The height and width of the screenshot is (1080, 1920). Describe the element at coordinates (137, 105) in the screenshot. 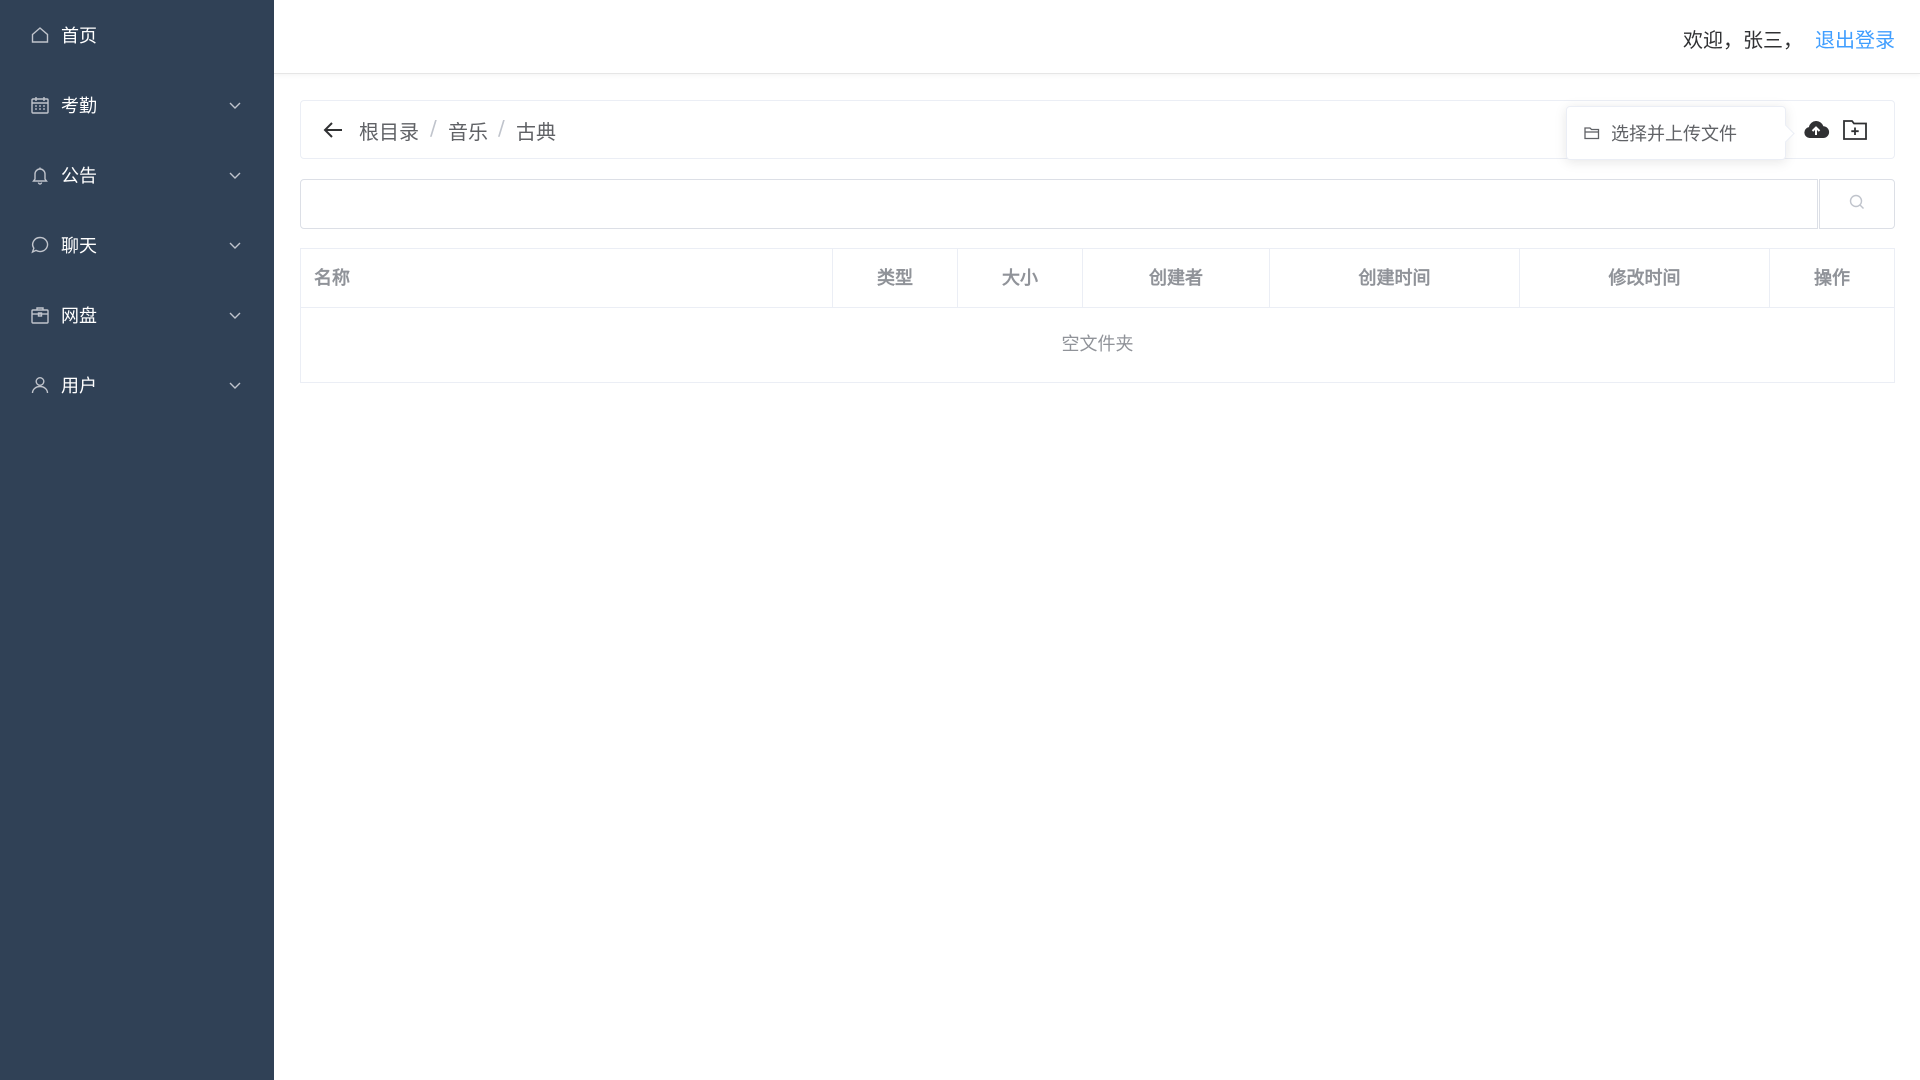

I see `sidebar-item-attendance: 考勤` at that location.